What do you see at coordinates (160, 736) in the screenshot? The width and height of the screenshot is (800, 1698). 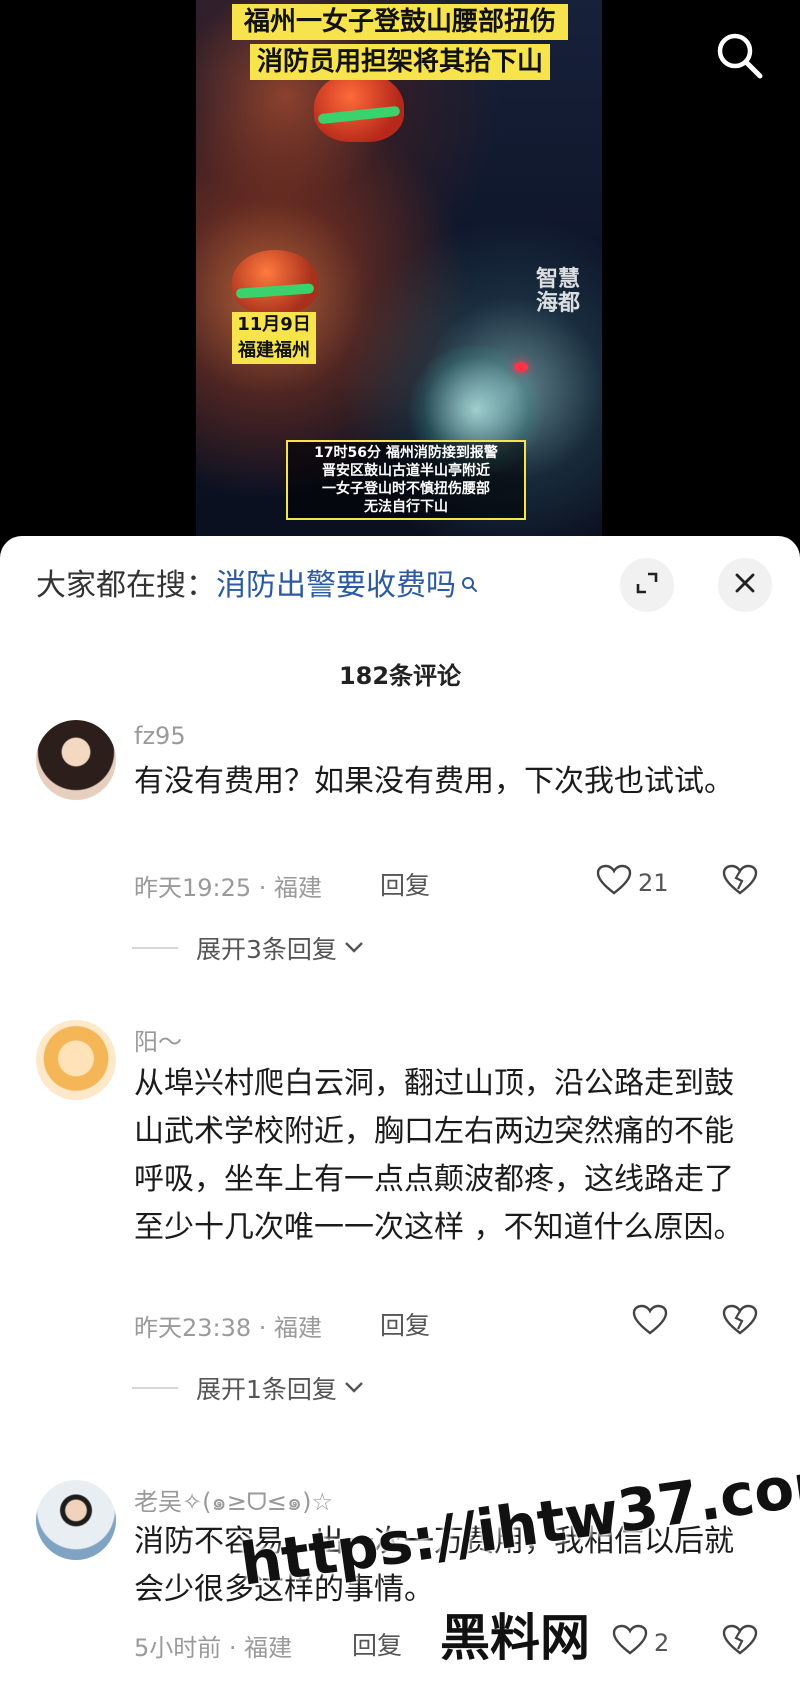 I see `comment-username: fz95` at bounding box center [160, 736].